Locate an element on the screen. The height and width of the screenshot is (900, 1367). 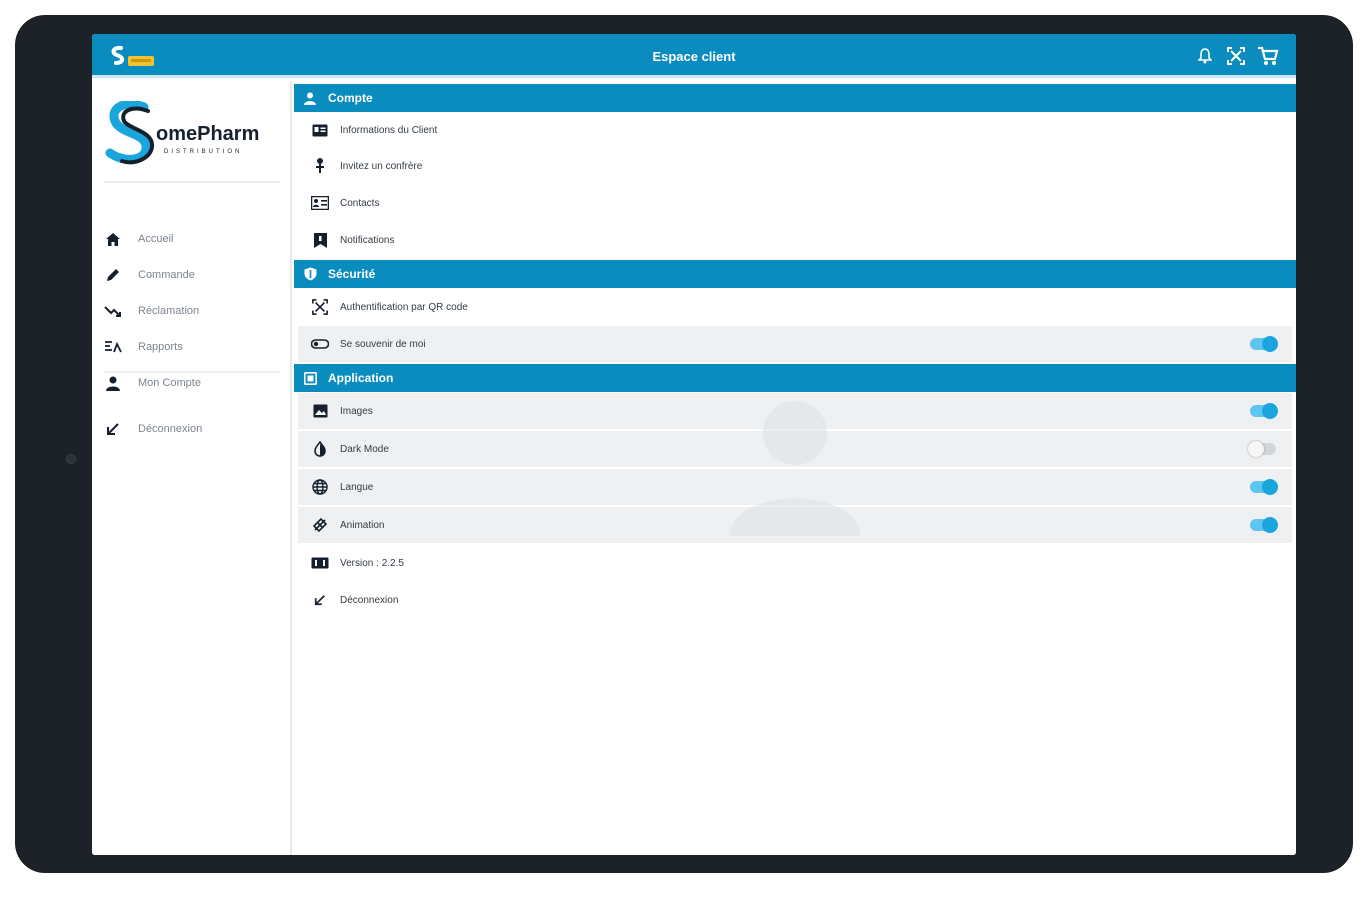
sidebar-item-label: Déconnexion is located at coordinates (170, 429).